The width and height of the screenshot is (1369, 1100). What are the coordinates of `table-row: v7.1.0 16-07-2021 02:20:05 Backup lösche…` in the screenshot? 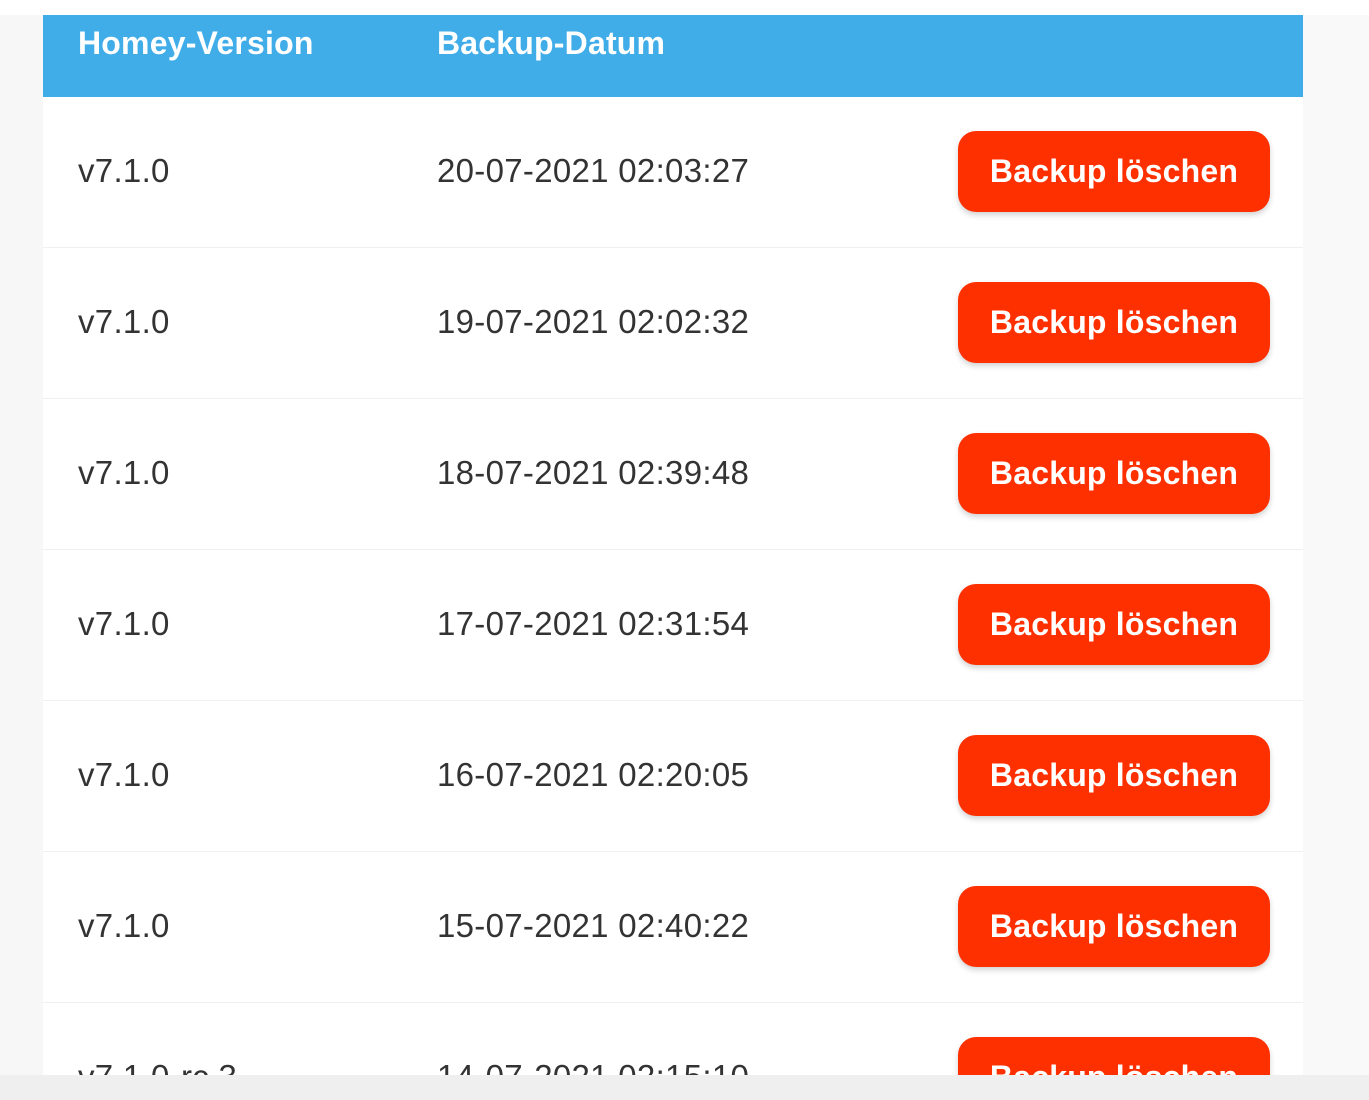 It's located at (673, 776).